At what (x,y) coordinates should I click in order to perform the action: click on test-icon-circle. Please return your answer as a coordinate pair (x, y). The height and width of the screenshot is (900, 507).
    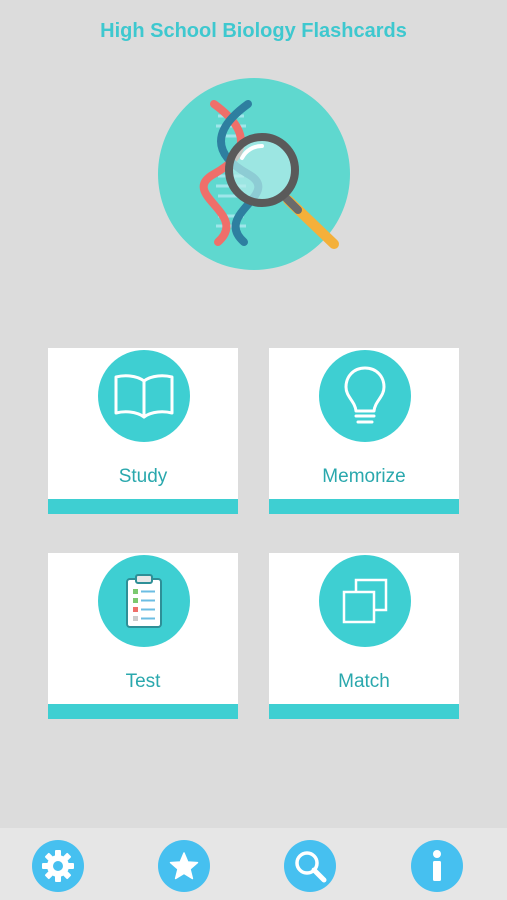
    Looking at the image, I should click on (144, 601).